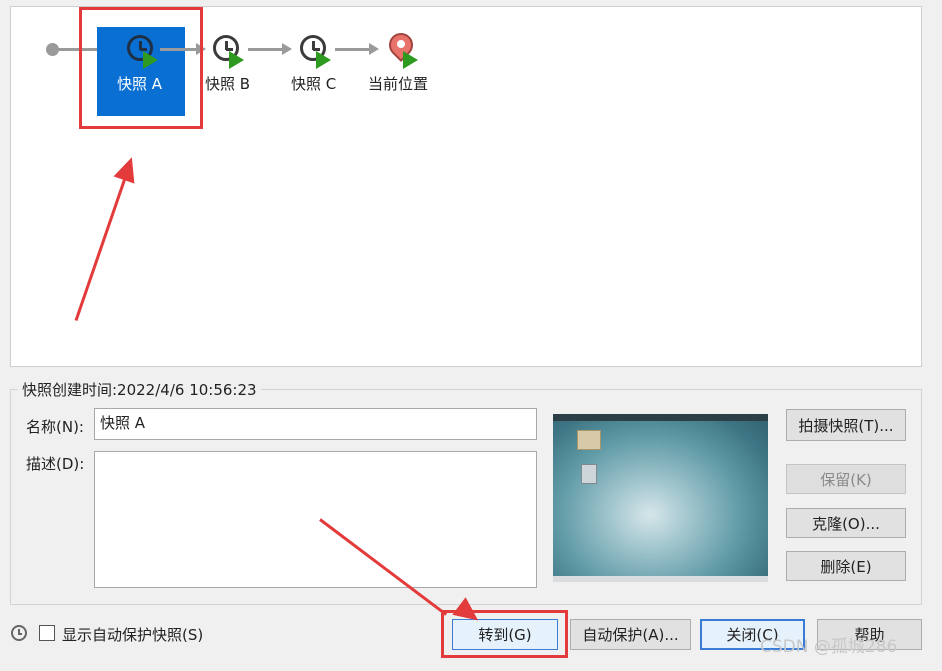  I want to click on history-icon, so click(19, 633).